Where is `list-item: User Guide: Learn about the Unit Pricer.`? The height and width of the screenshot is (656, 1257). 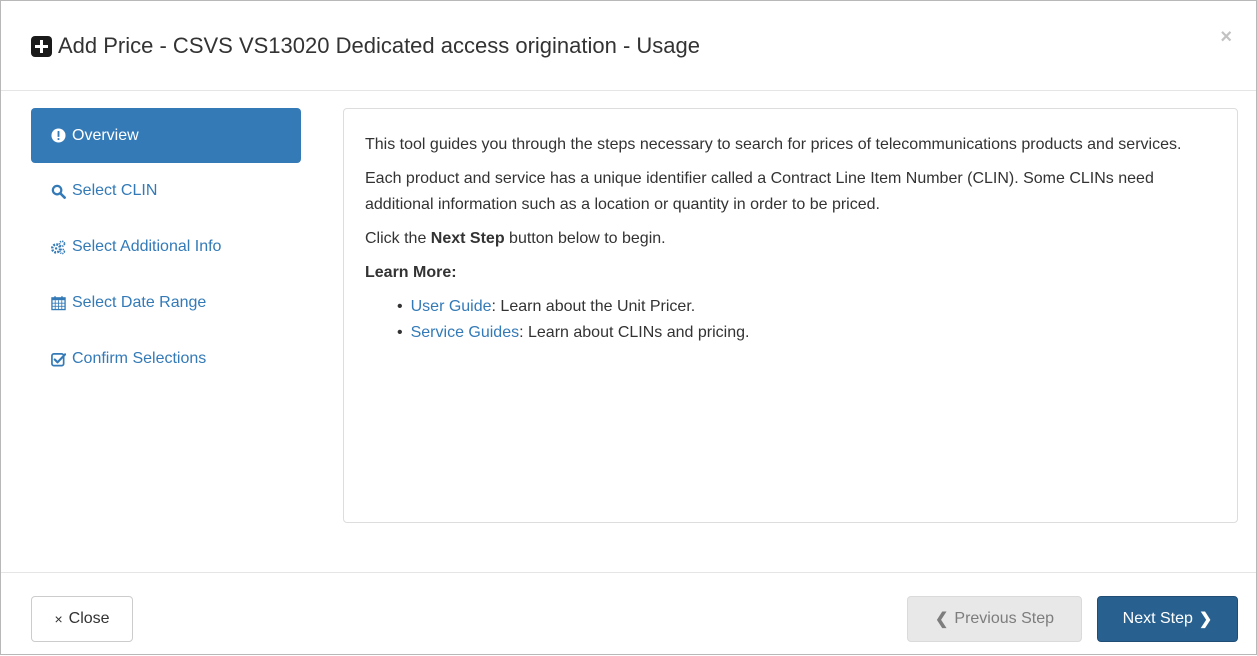
list-item: User Guide: Learn about the Unit Pricer. is located at coordinates (807, 307).